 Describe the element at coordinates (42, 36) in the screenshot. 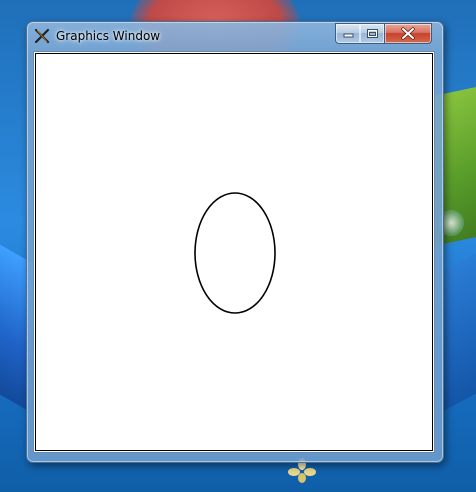

I see `app-x-icon` at that location.